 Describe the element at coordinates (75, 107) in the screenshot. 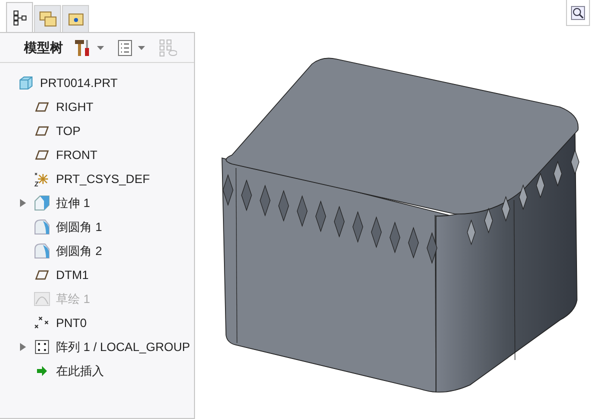

I see `tree-item-label: RIGHT` at that location.